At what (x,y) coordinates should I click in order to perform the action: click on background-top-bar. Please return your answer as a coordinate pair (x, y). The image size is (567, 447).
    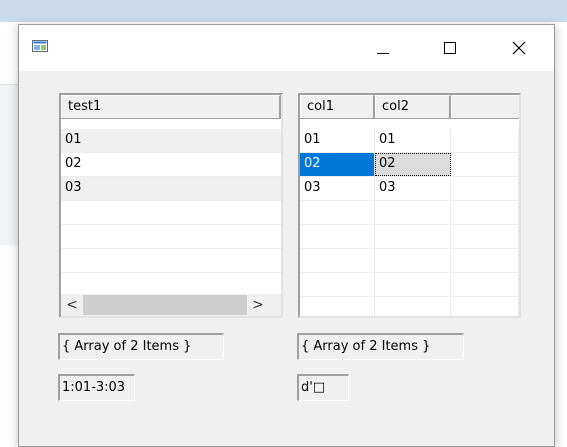
    Looking at the image, I should click on (283, 11).